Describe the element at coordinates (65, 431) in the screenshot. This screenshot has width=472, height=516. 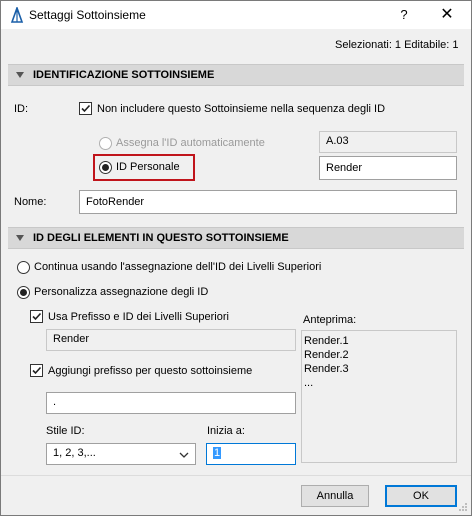
I see `id-style-label: Stile ID:` at that location.